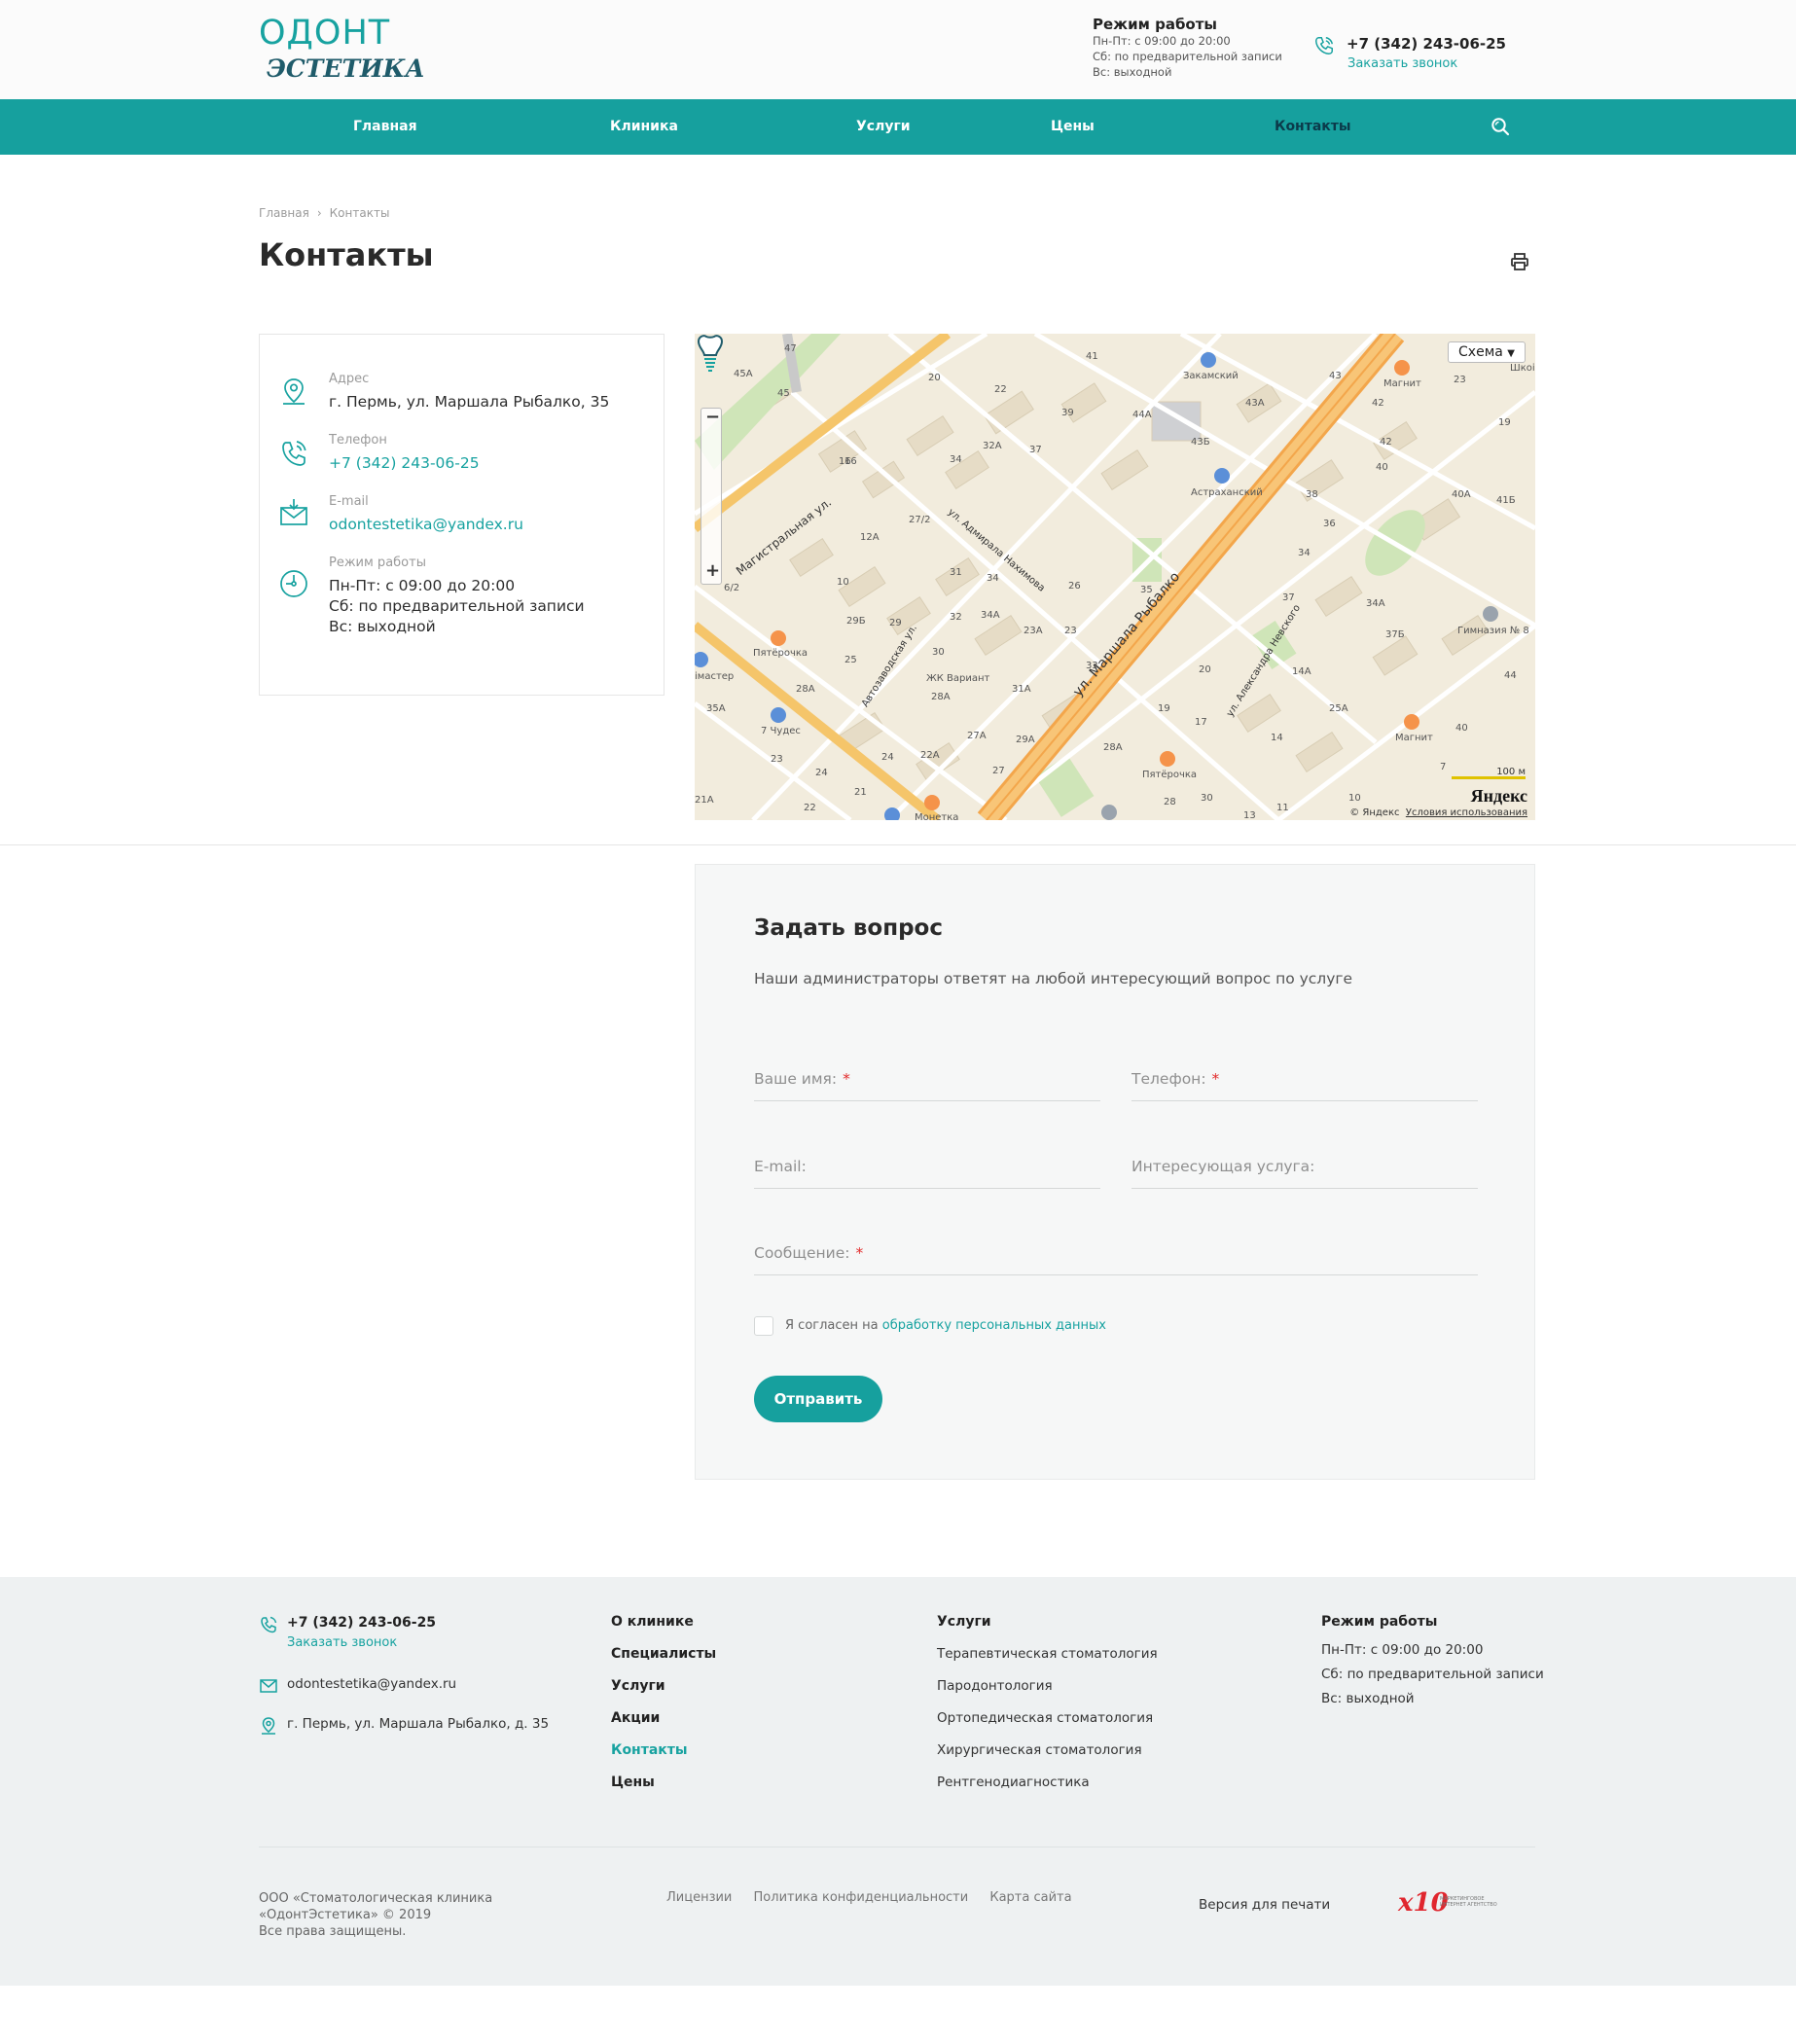 The image size is (1796, 2044). What do you see at coordinates (1146, 590) in the screenshot?
I see `map-house-number: 35` at bounding box center [1146, 590].